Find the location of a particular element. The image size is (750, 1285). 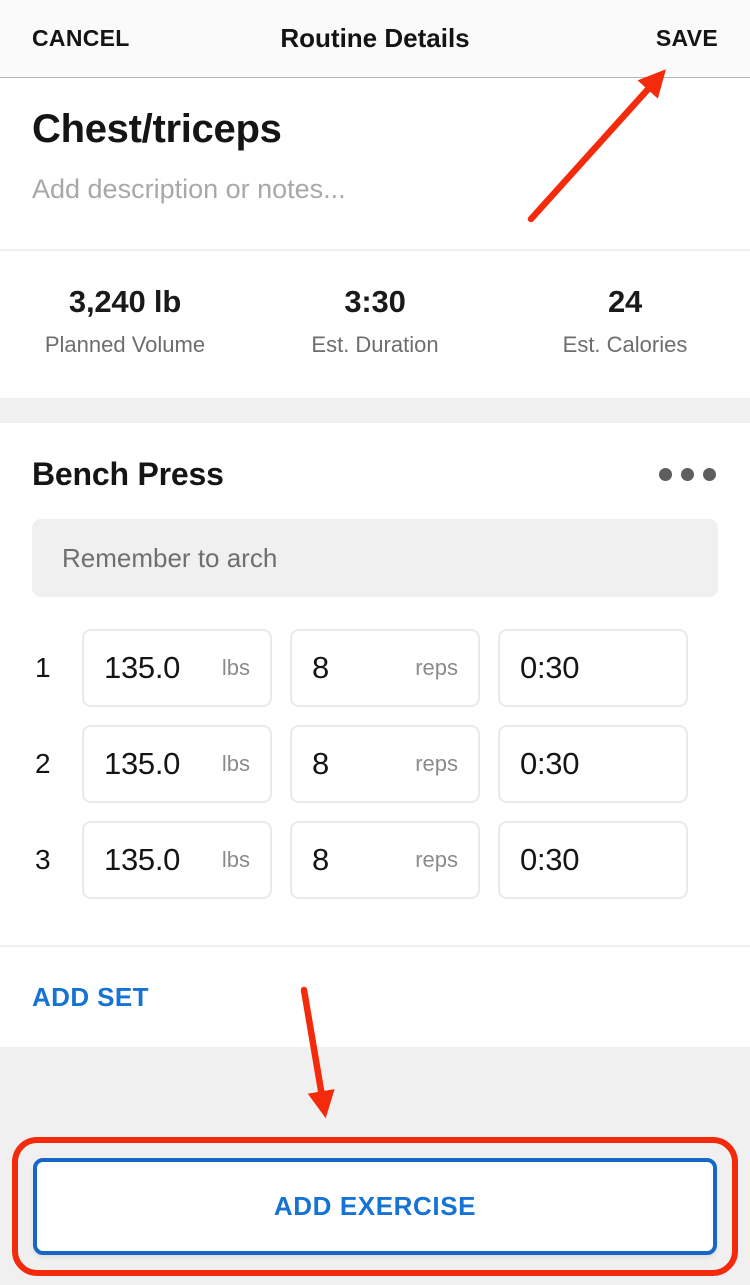

add-set-row: ADD SET is located at coordinates (375, 996).